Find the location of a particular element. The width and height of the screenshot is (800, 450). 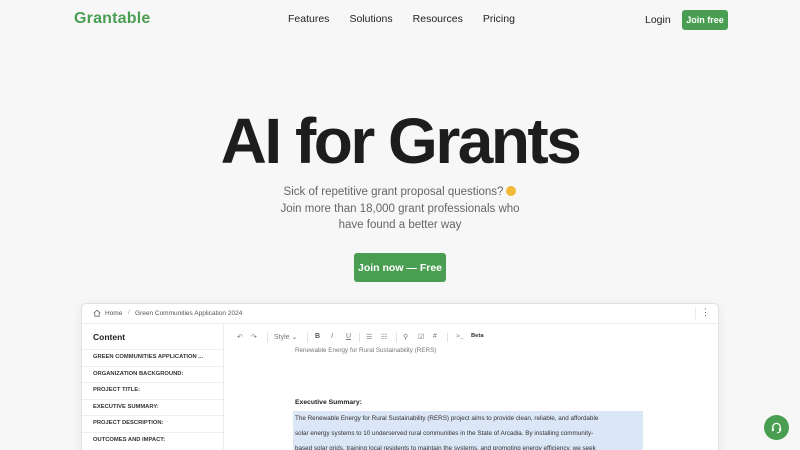

sidebar-item-project-title: PROJECT TITLE: is located at coordinates (153, 390).